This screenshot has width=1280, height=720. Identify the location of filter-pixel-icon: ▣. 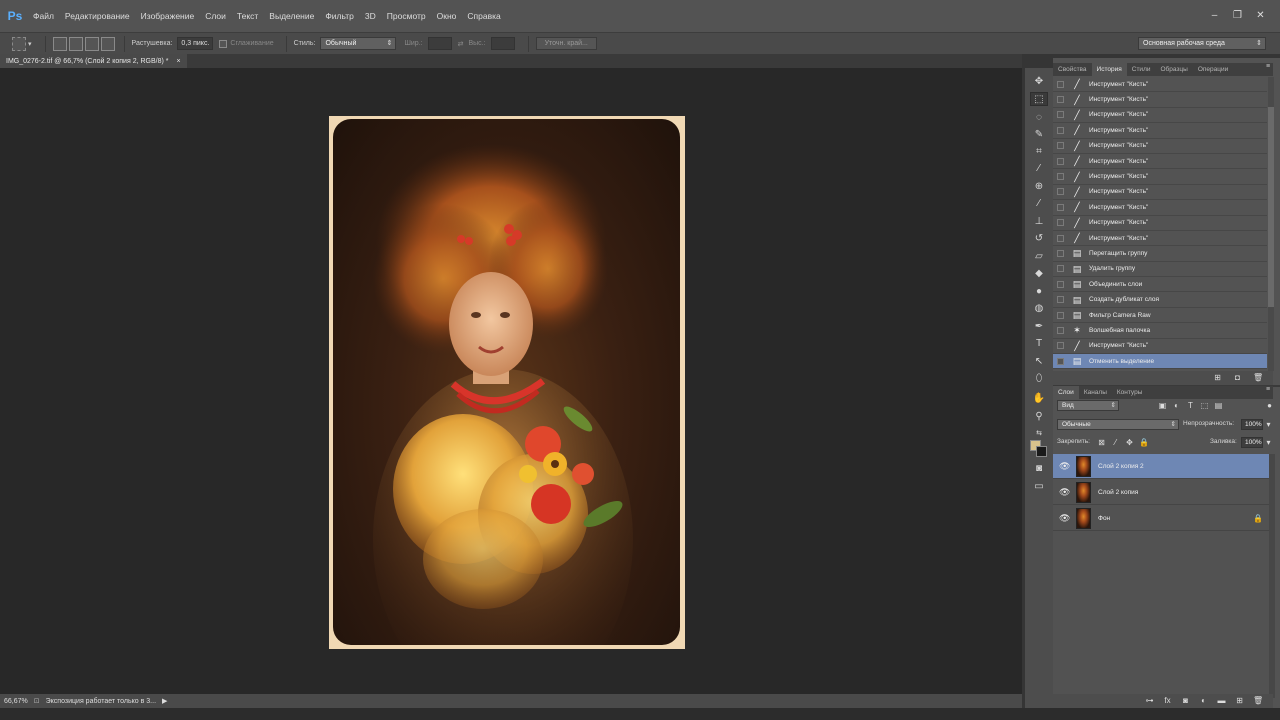
(1162, 405).